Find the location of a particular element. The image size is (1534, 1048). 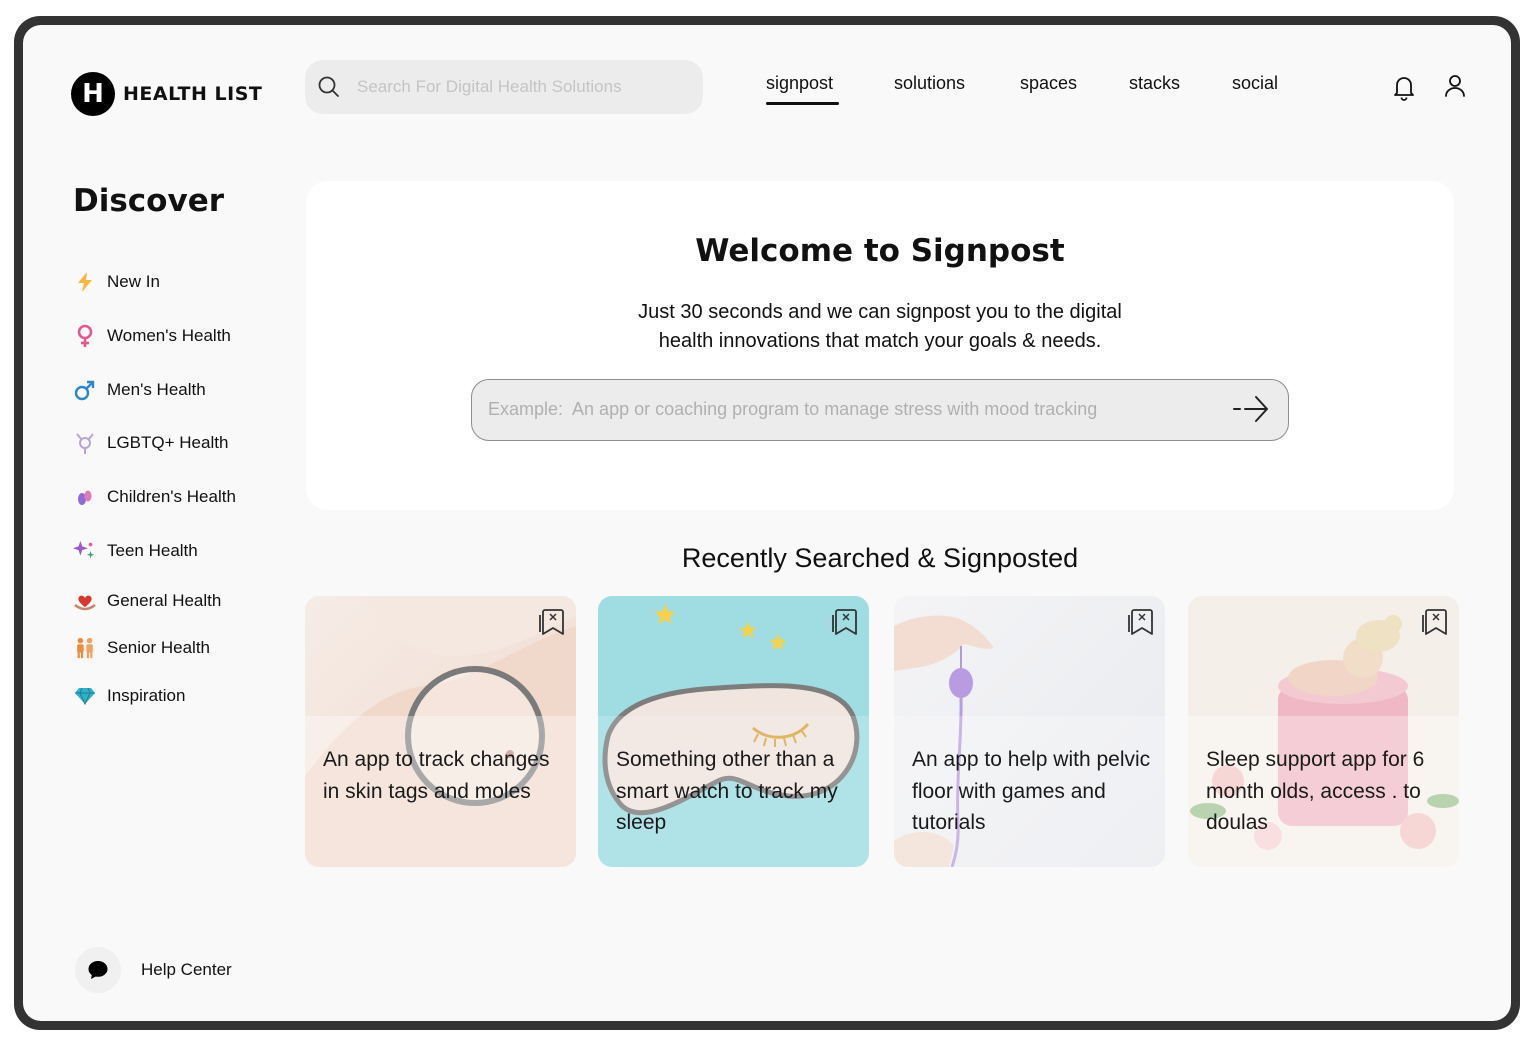

tab-spaces: spaces is located at coordinates (1048, 83).